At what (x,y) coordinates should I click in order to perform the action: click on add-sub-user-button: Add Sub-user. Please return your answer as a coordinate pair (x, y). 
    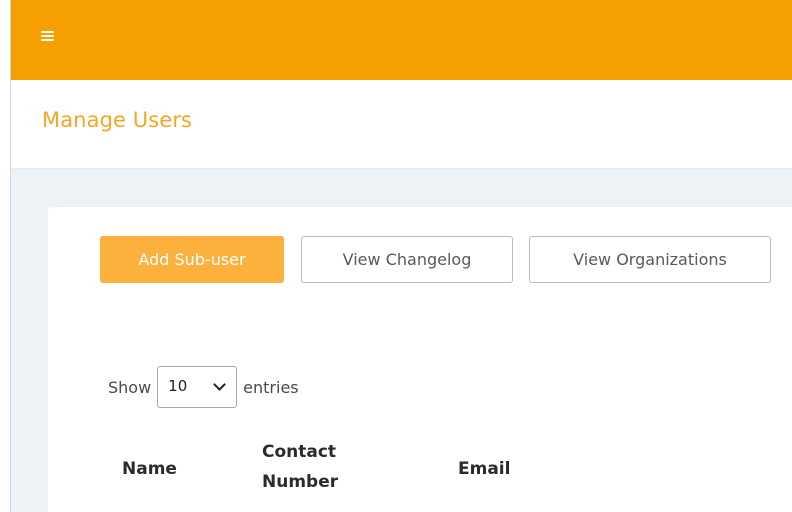
    Looking at the image, I should click on (192, 259).